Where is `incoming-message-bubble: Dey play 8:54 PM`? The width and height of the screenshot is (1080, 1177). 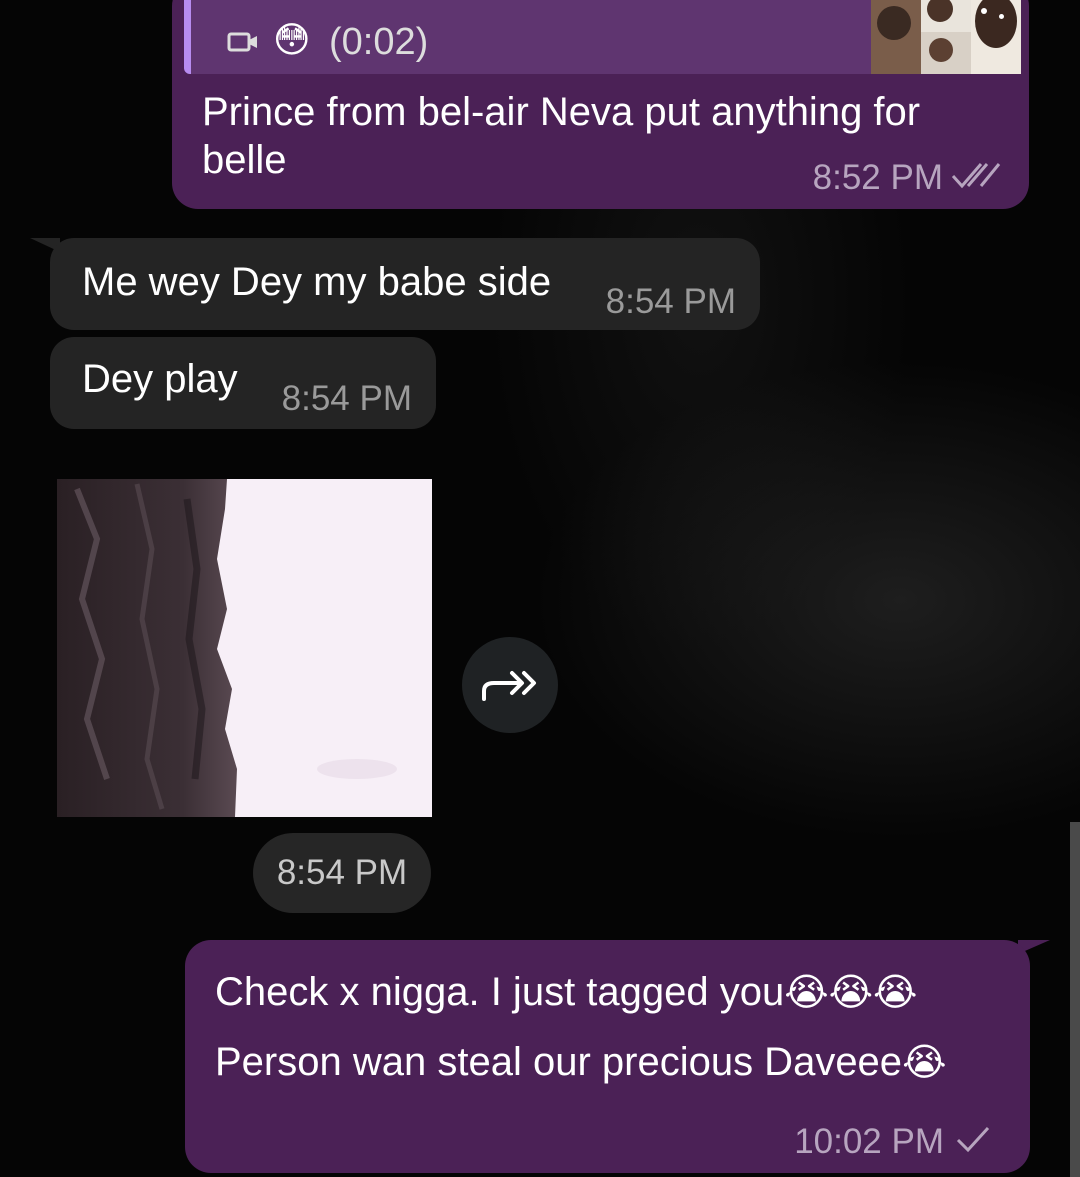
incoming-message-bubble: Dey play 8:54 PM is located at coordinates (243, 383).